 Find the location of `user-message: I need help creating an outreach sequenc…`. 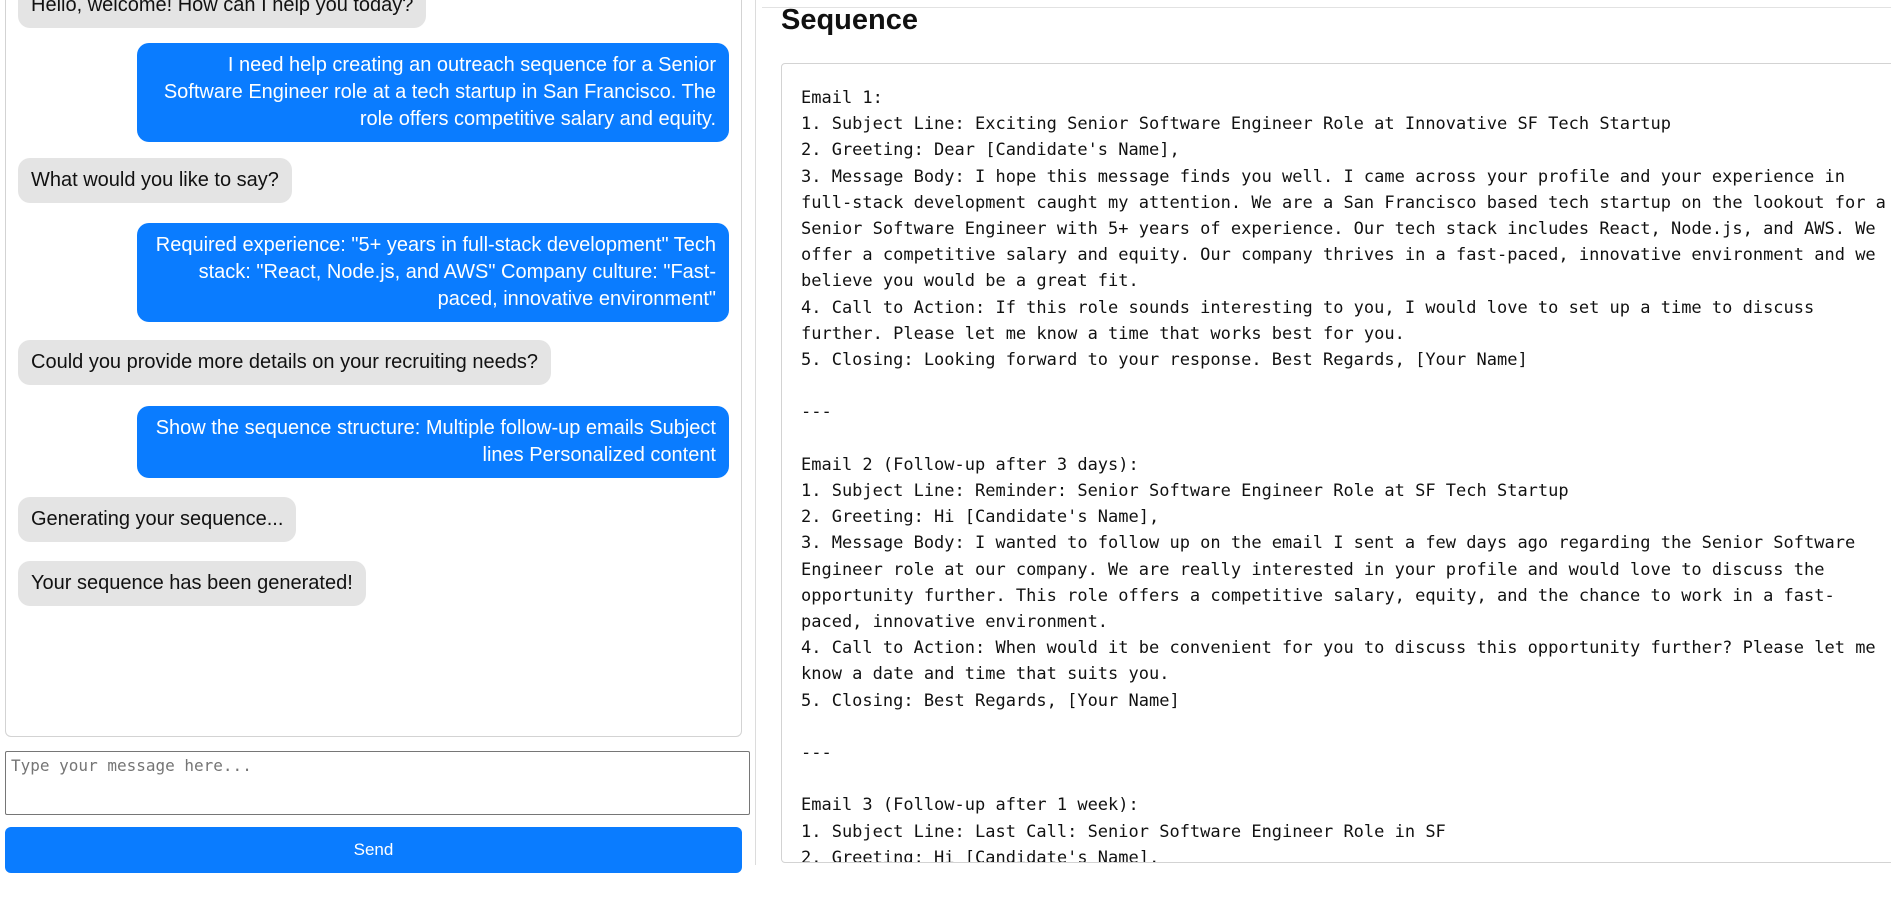

user-message: I need help creating an outreach sequenc… is located at coordinates (433, 92).